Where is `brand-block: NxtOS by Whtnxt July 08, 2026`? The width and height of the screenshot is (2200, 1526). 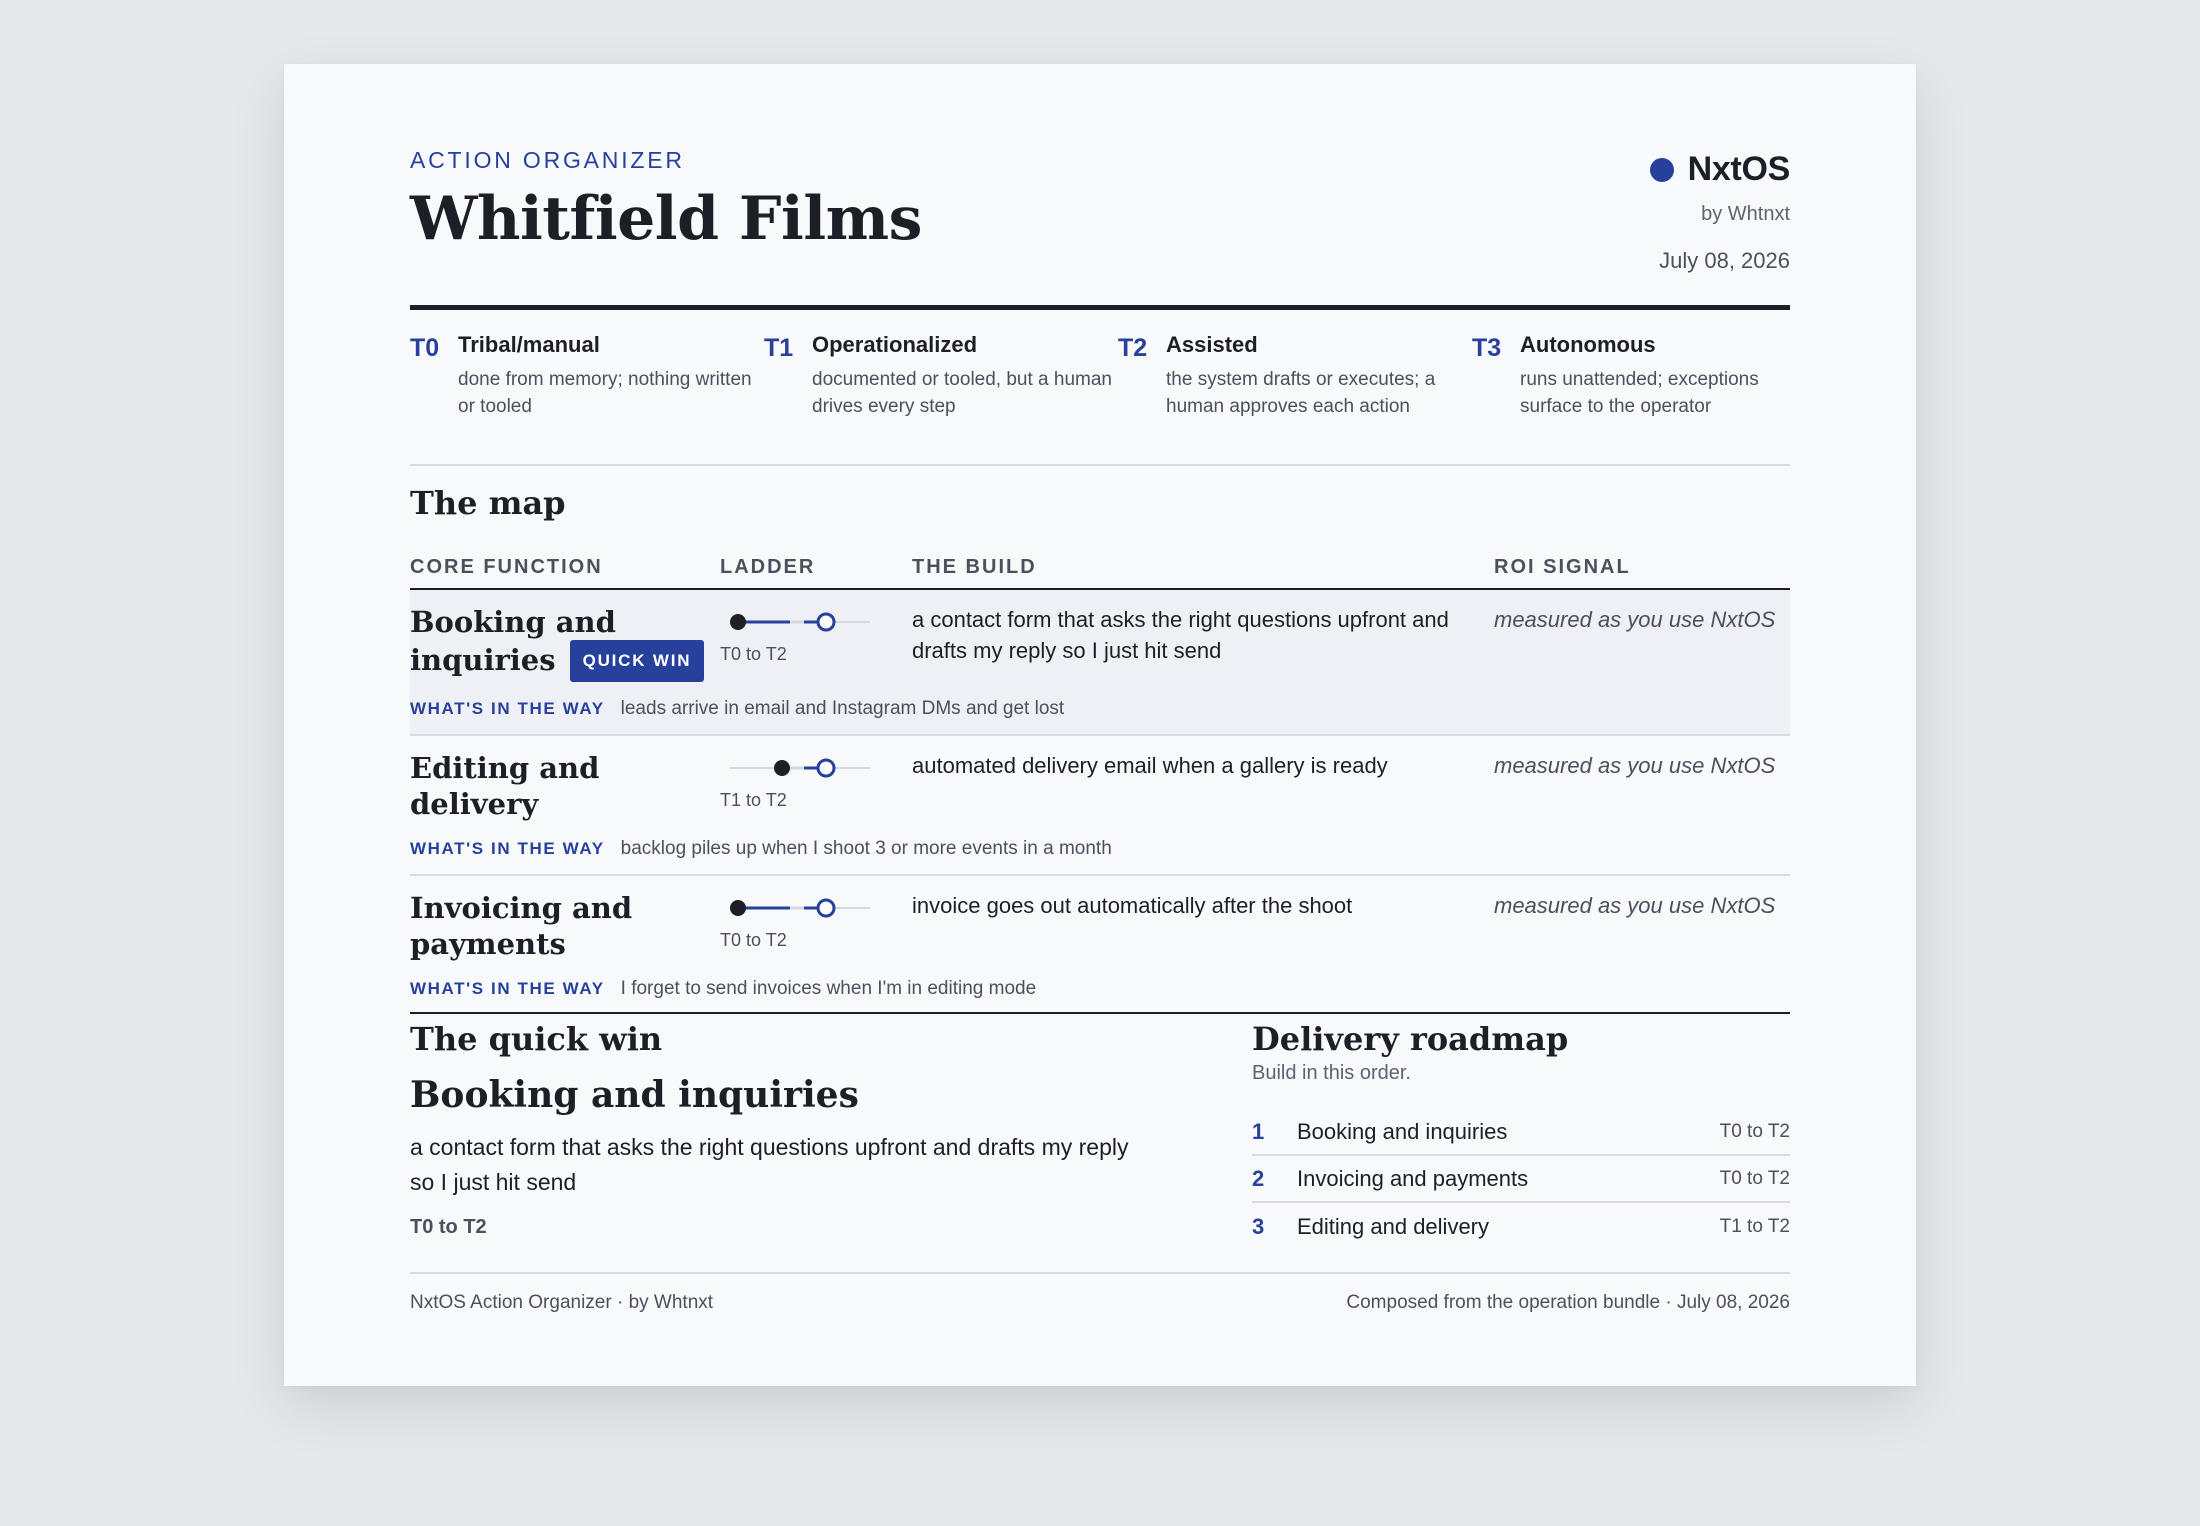
brand-block: NxtOS by Whtnxt July 08, 2026 is located at coordinates (1720, 212).